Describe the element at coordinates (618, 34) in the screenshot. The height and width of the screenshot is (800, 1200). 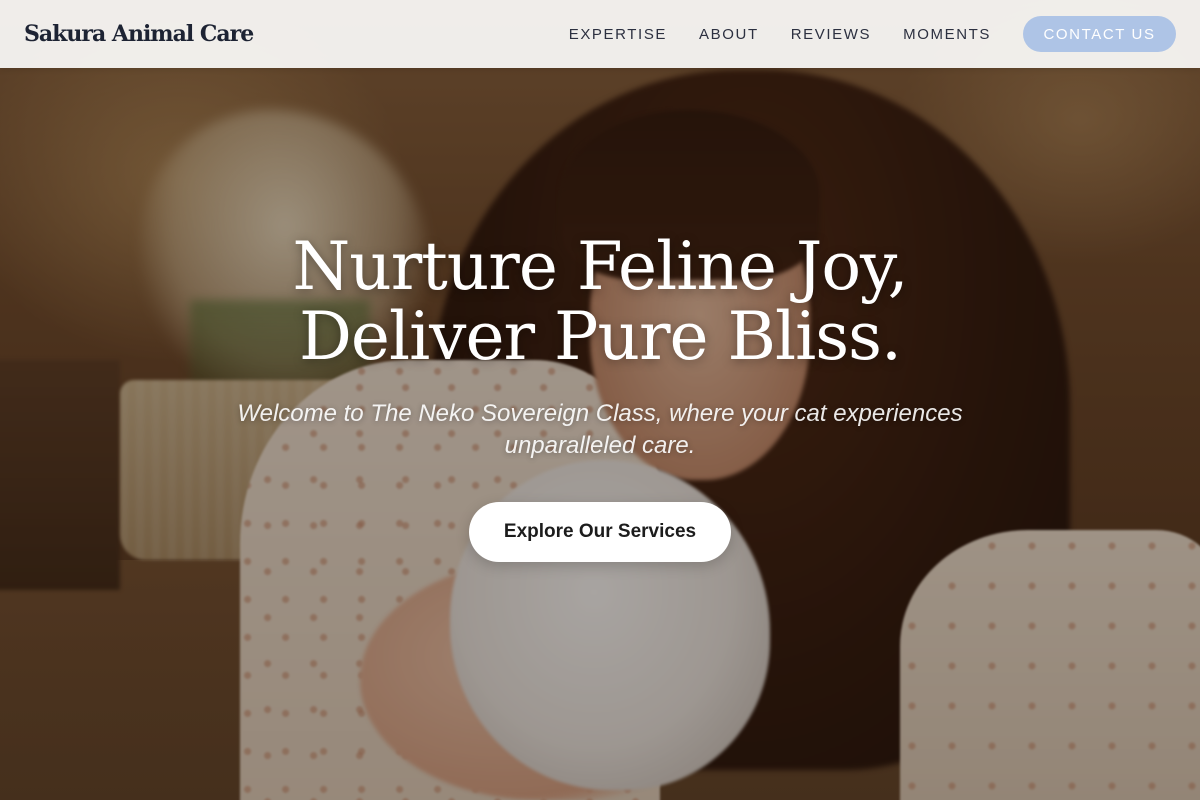
I see `nav-link-expertise: EXPERTISE` at that location.